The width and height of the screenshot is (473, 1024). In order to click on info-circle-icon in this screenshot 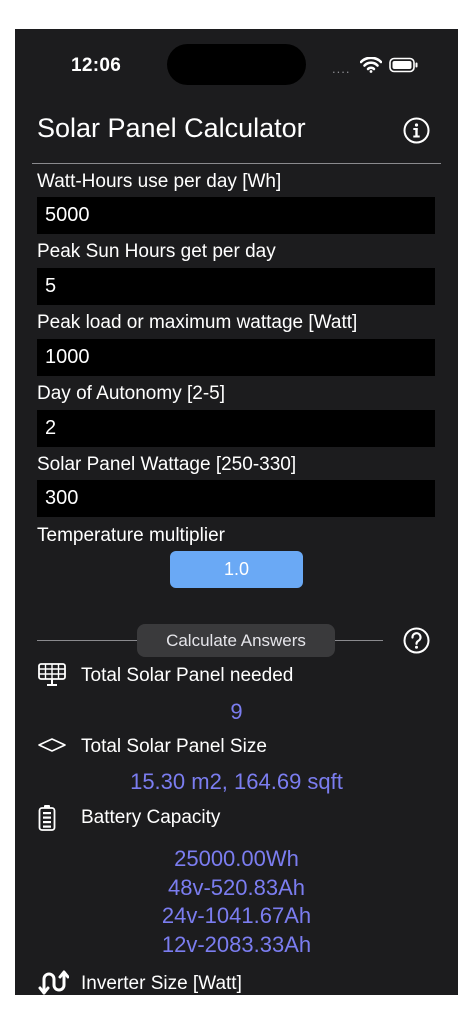, I will do `click(416, 130)`.